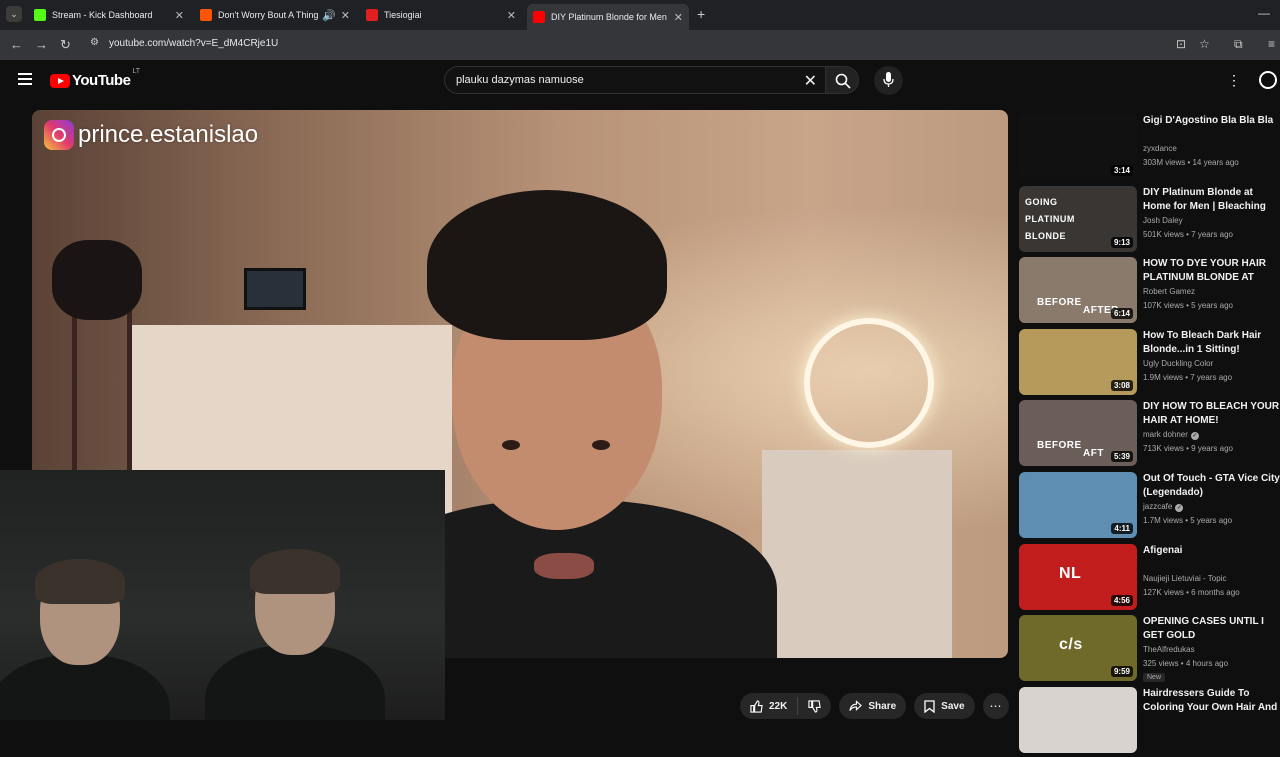 This screenshot has width=1280, height=757. I want to click on url-bar: ⚙ youtube.com/watch?v=E_dM4CRje1U, so click(654, 45).